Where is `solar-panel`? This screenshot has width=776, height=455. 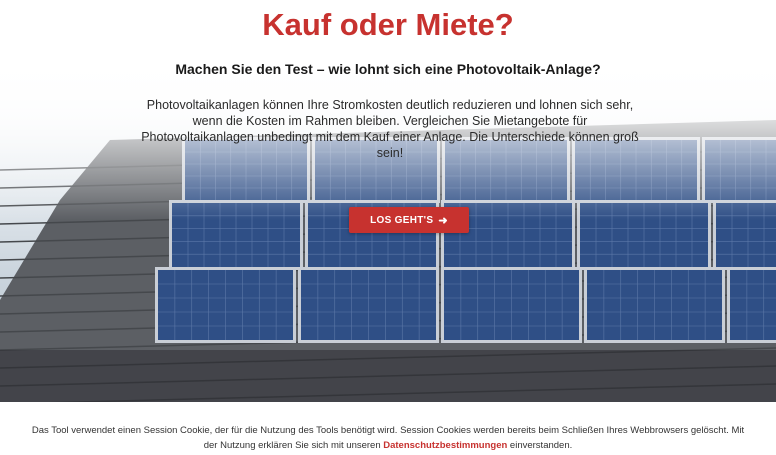 solar-panel is located at coordinates (753, 305).